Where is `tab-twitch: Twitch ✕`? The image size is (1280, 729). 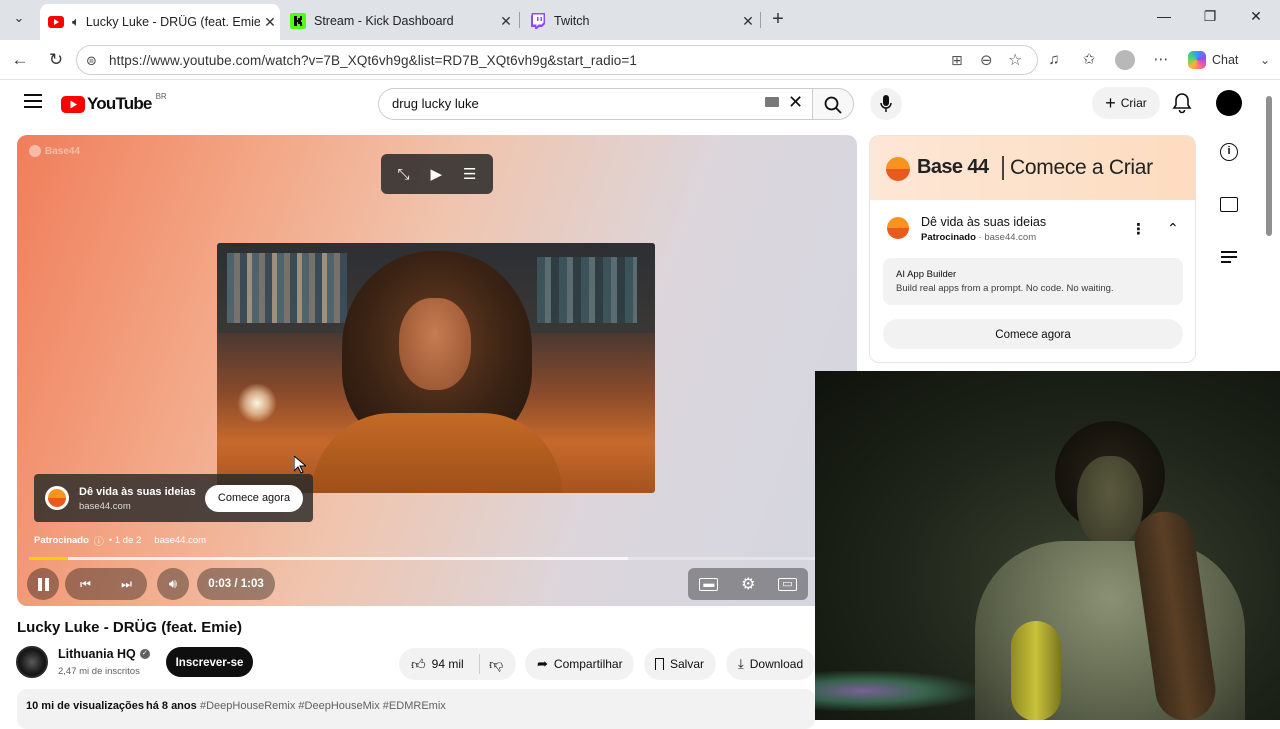 tab-twitch: Twitch ✕ is located at coordinates (640, 21).